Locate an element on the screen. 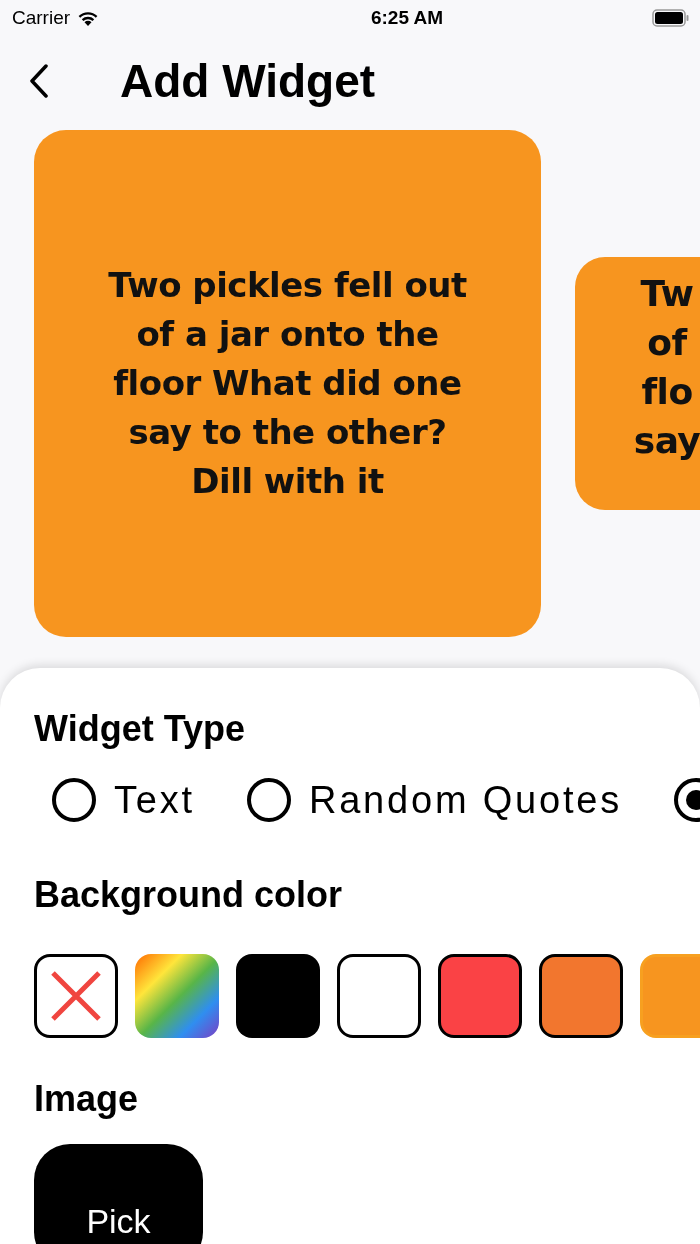  joke-text: say to the other? is located at coordinates (287, 432).